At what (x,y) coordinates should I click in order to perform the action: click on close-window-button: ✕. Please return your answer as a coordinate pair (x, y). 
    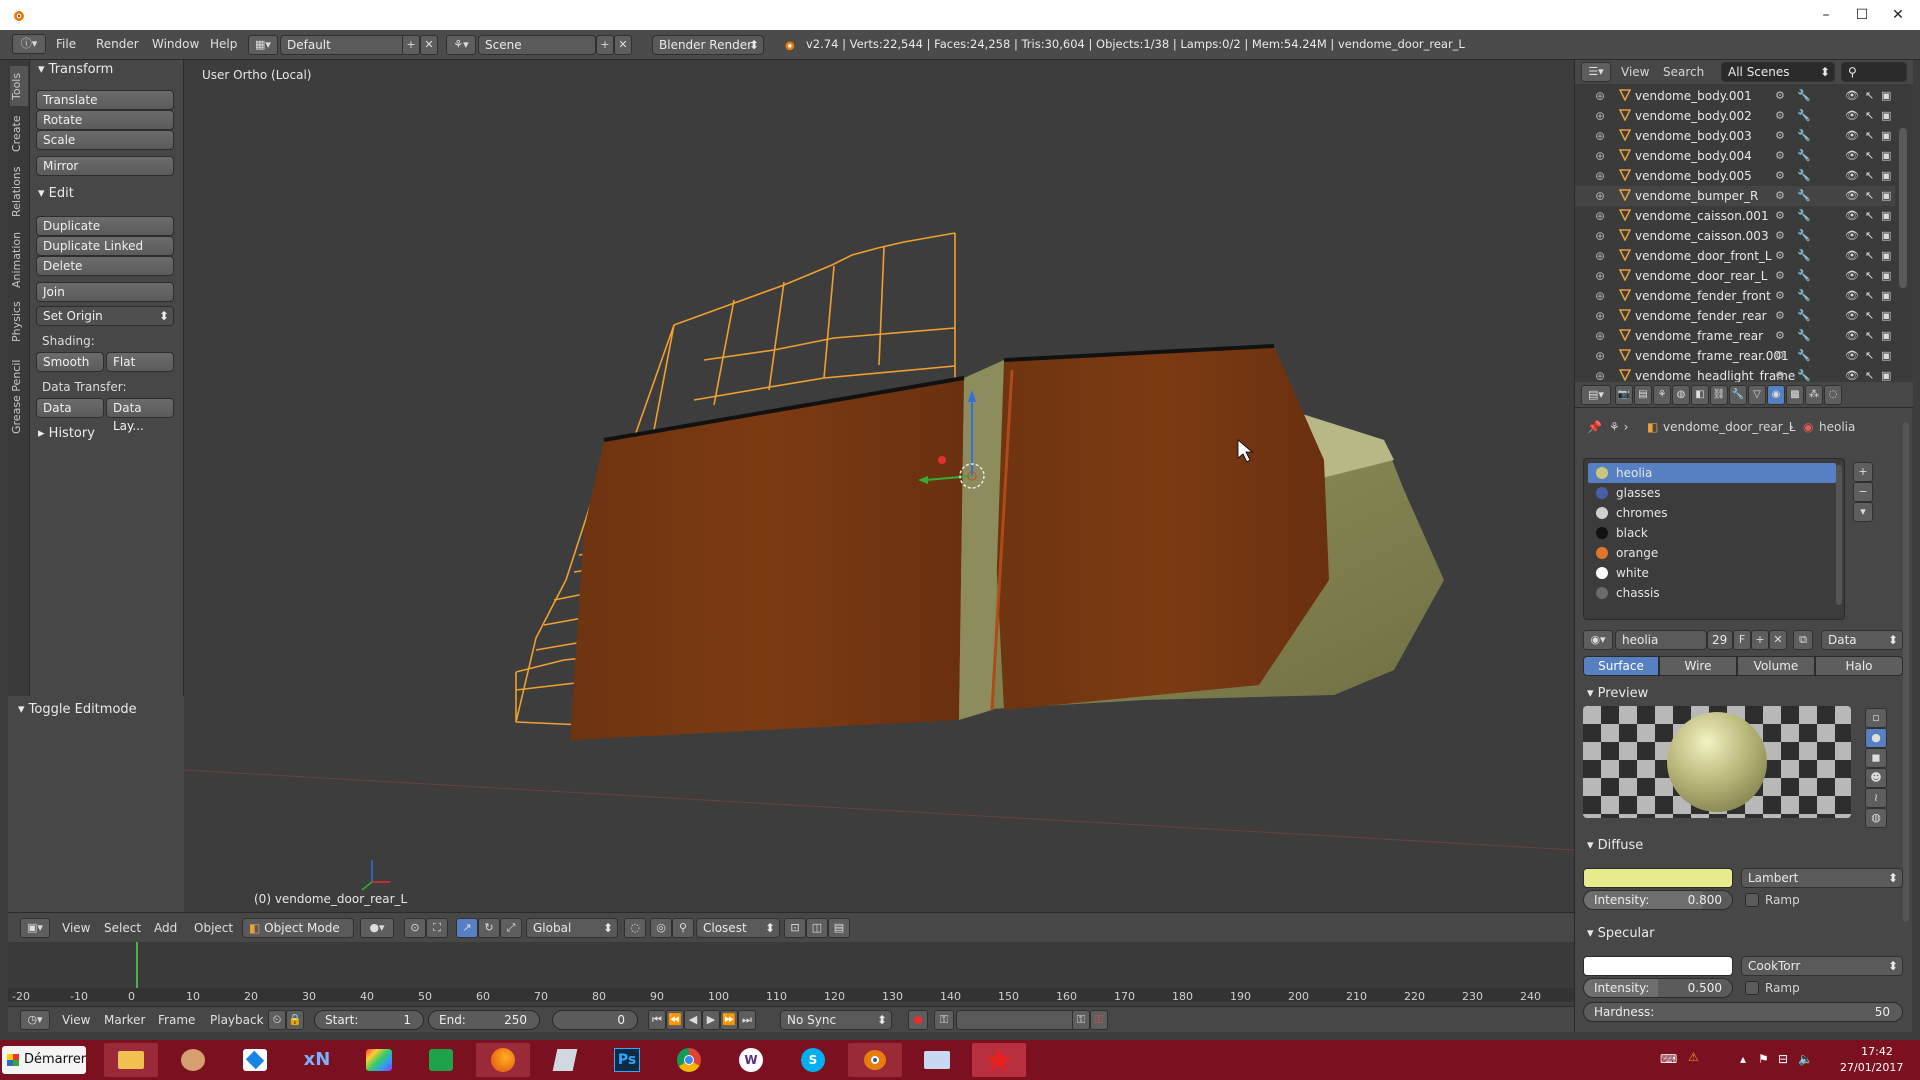
    Looking at the image, I should click on (1898, 15).